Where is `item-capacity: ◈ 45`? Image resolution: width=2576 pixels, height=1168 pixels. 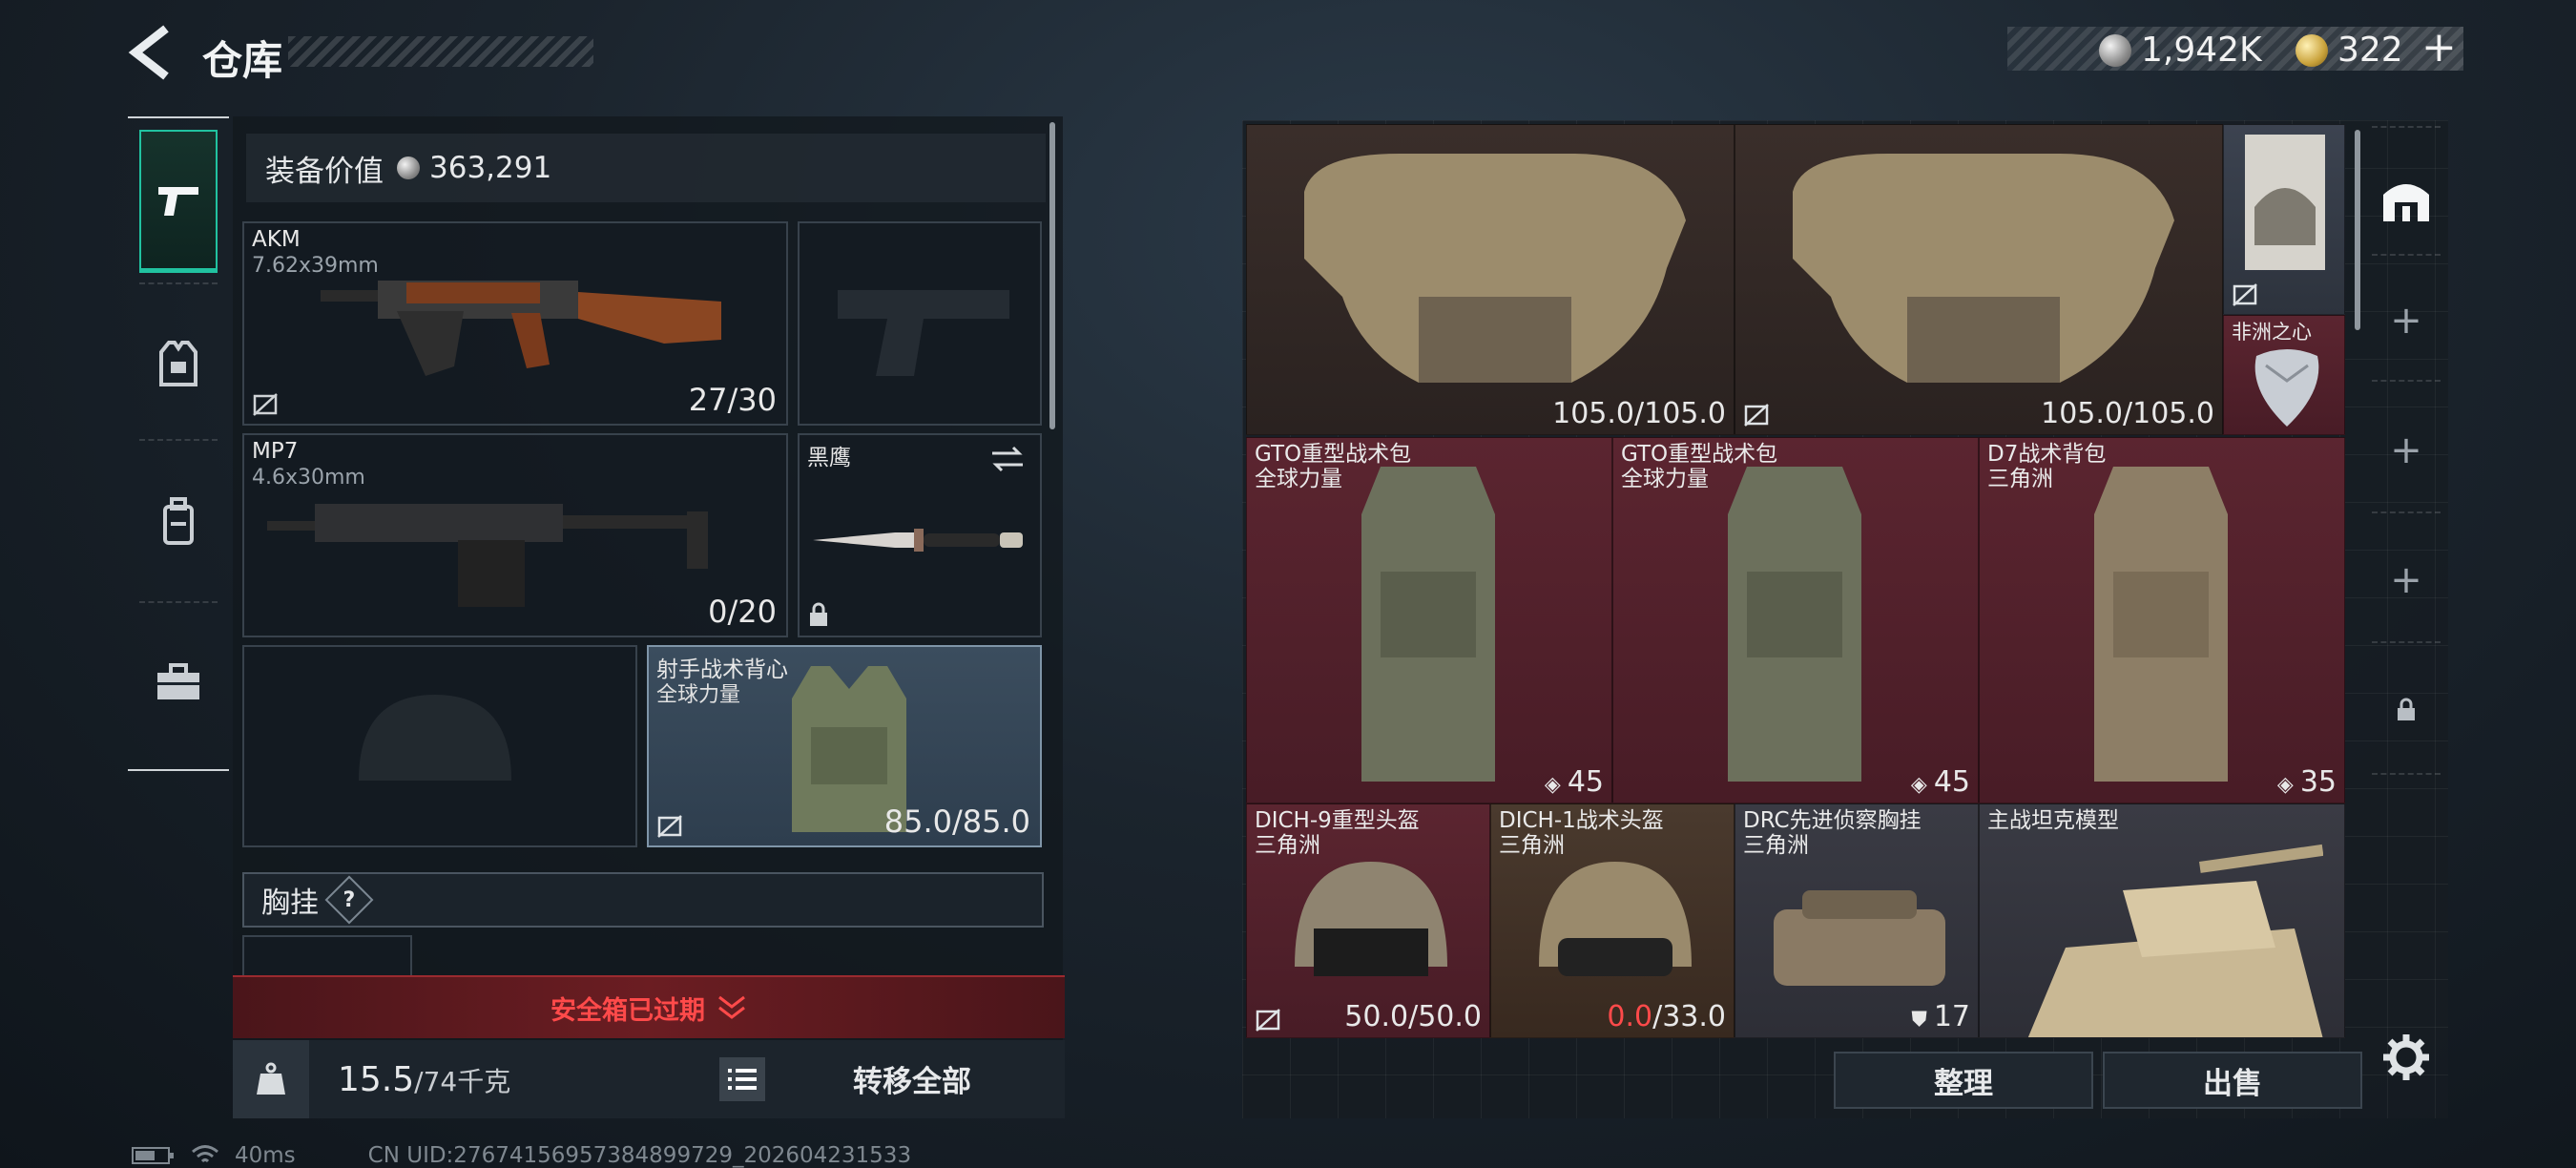 item-capacity: ◈ 45 is located at coordinates (1940, 782).